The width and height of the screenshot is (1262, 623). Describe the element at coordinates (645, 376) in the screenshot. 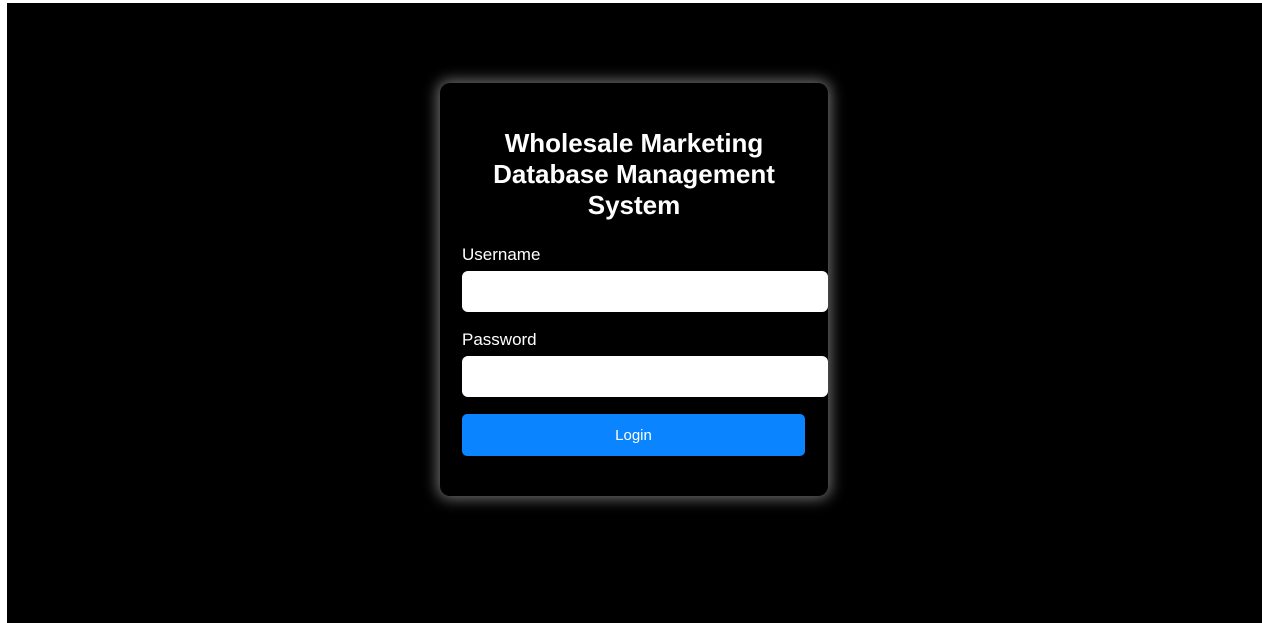

I see `password-input` at that location.